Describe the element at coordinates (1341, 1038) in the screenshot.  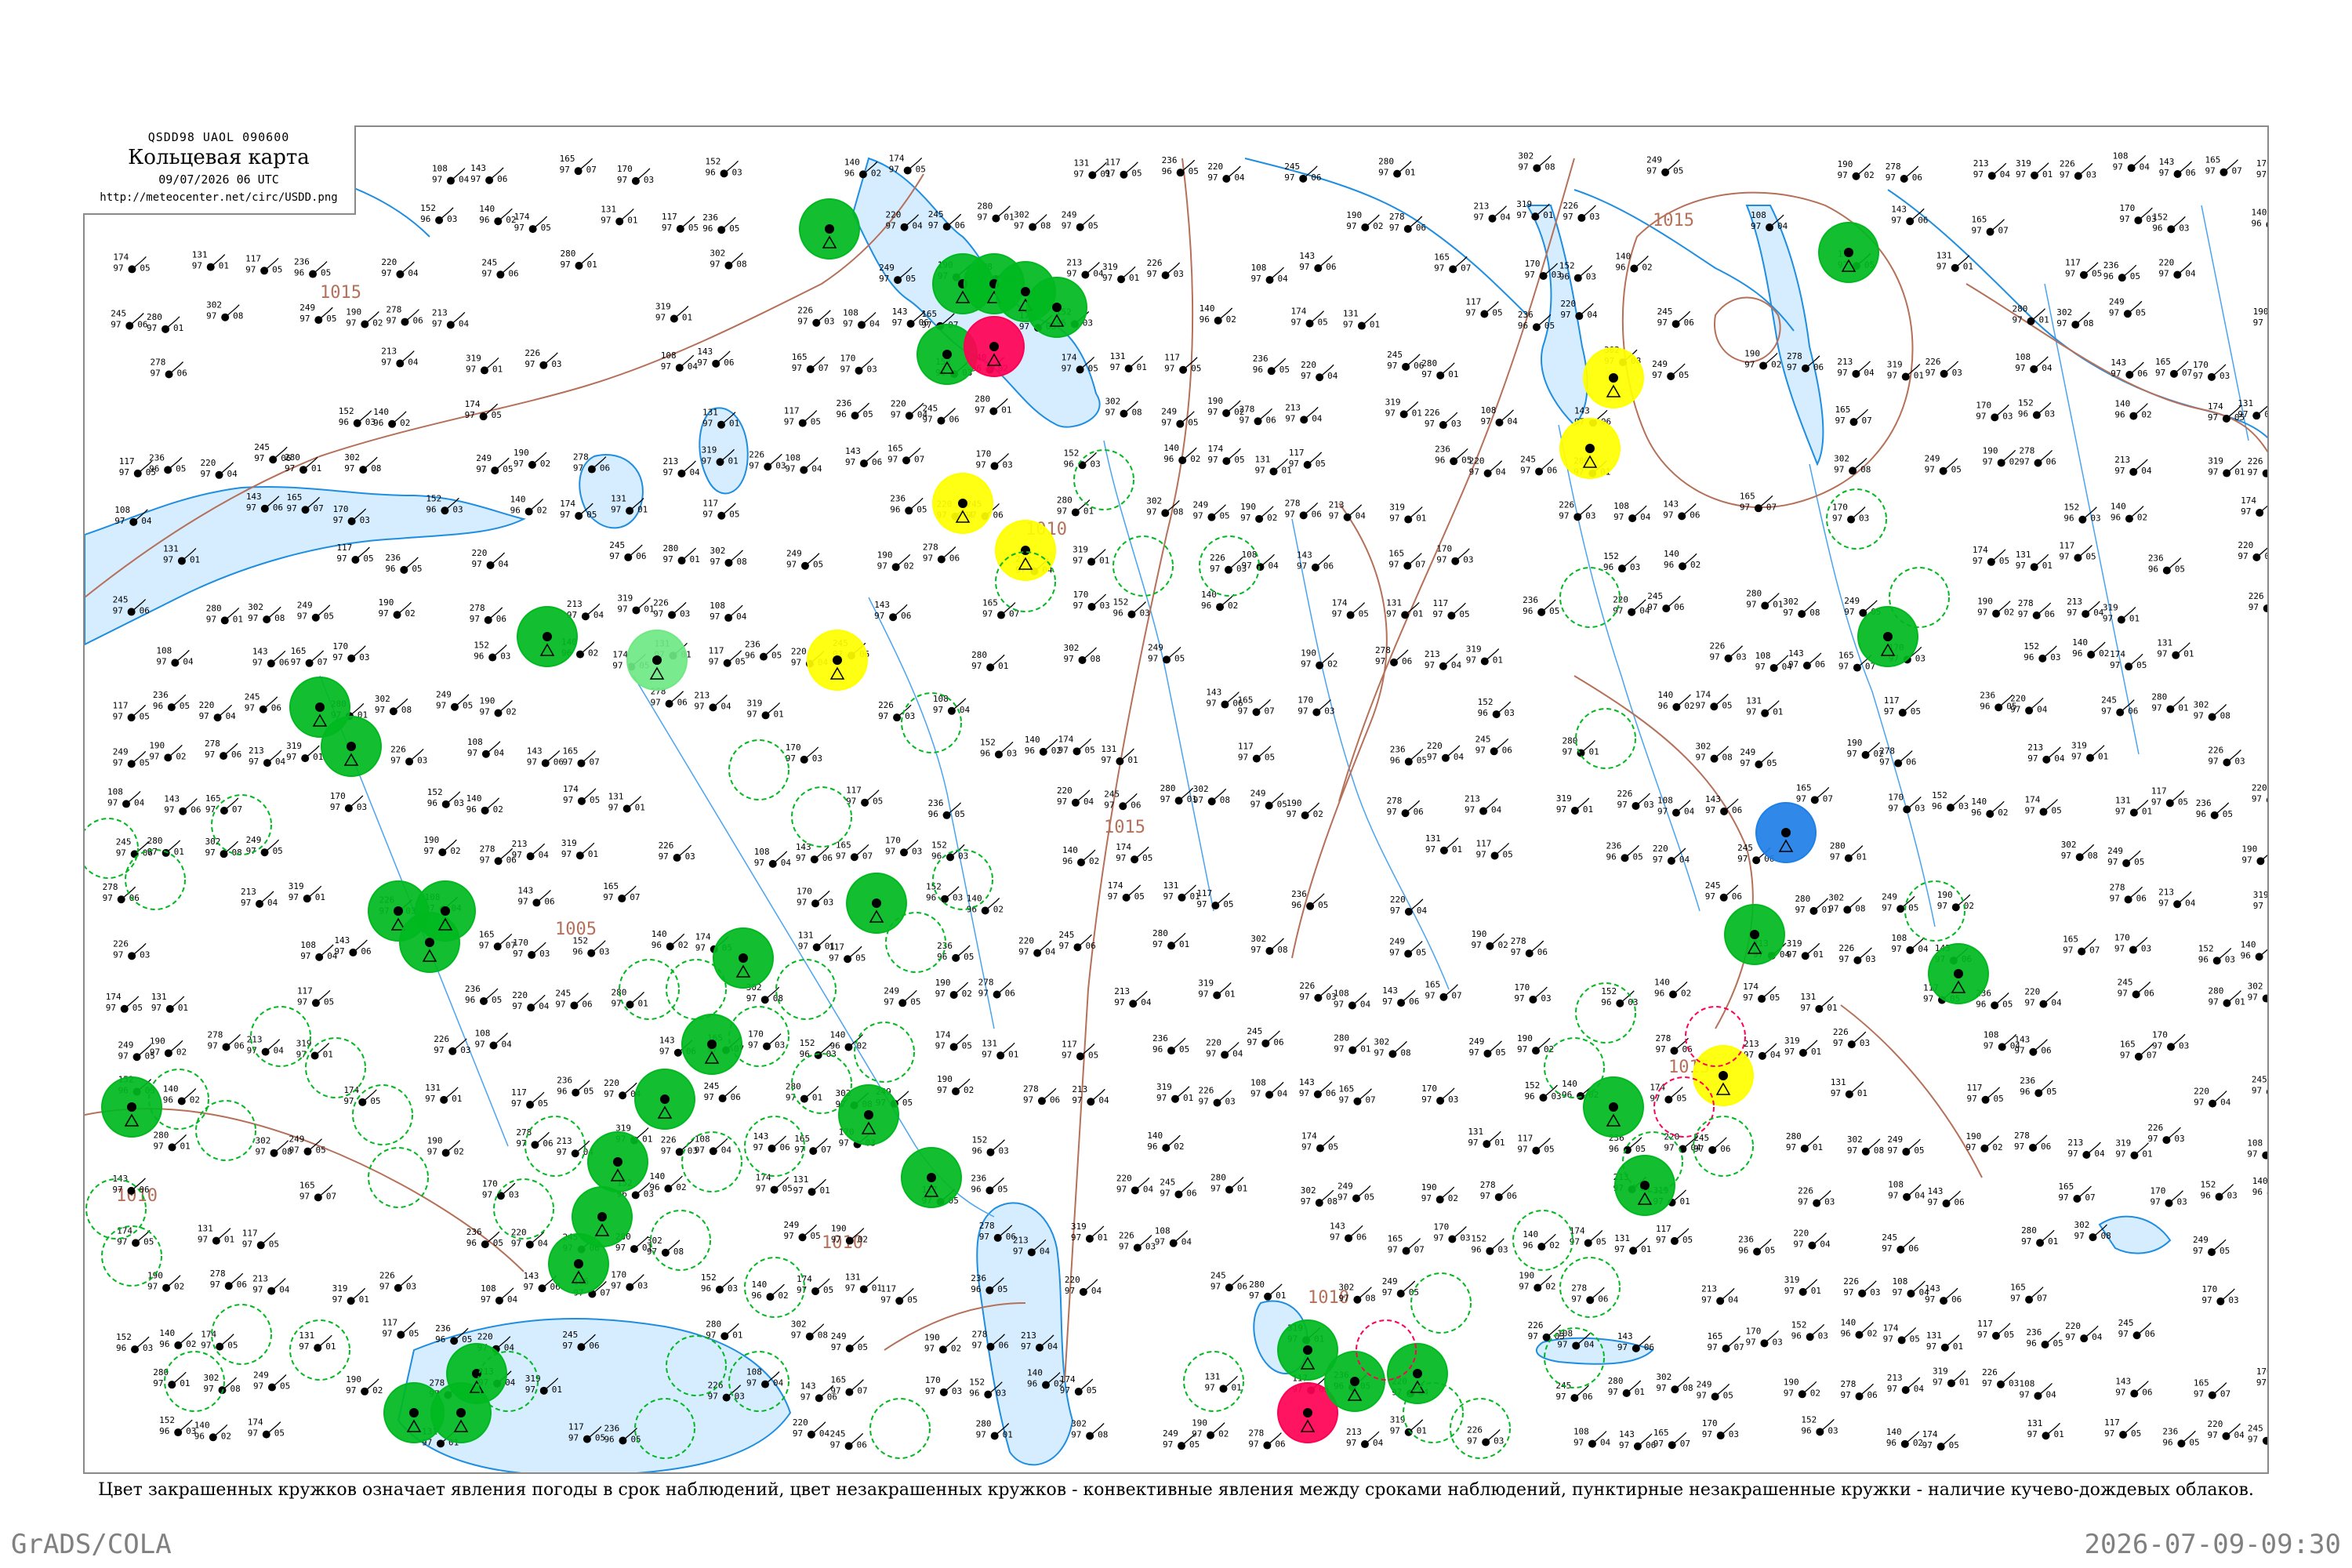
I see `station-value: 280` at that location.